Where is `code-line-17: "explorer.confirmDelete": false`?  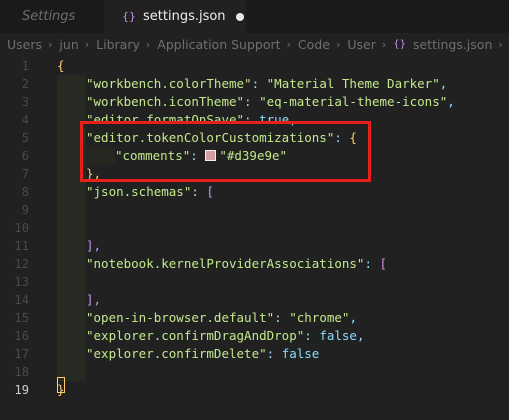 code-line-17: "explorer.confirmDelete": false is located at coordinates (202, 354).